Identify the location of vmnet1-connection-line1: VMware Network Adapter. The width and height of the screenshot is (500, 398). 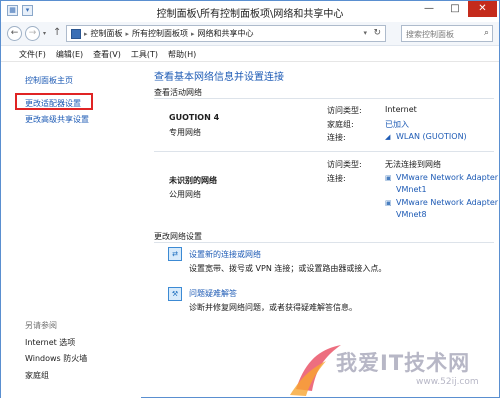
(447, 177).